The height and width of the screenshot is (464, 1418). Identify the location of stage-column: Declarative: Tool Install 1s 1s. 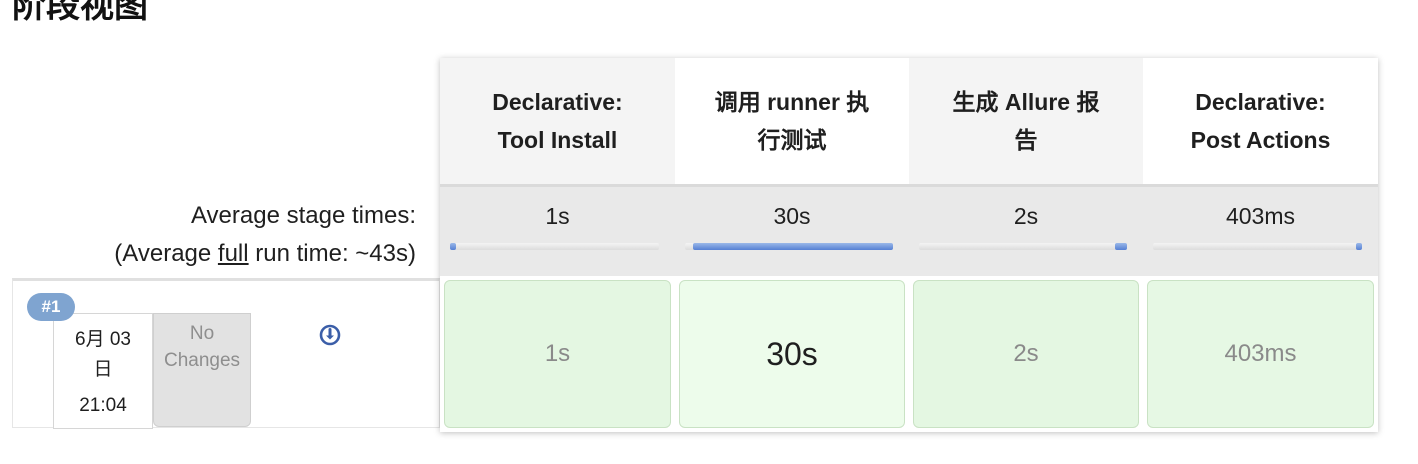
(557, 245).